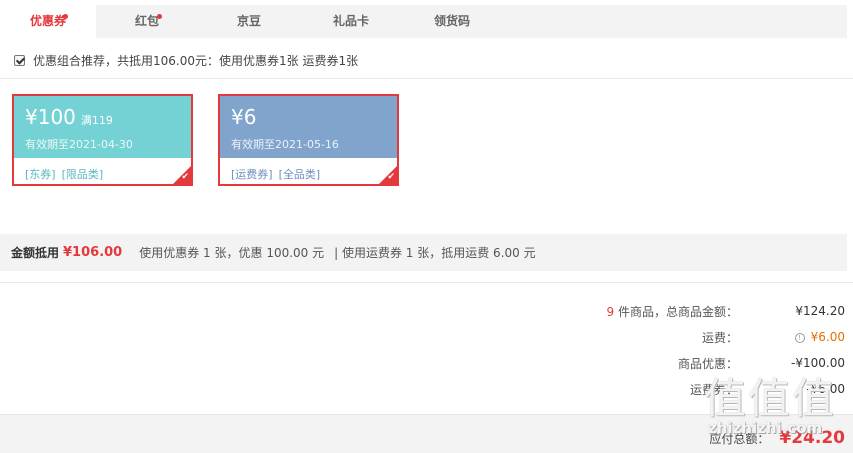  Describe the element at coordinates (719, 337) in the screenshot. I see `summary-shipping-label: 运费：` at that location.